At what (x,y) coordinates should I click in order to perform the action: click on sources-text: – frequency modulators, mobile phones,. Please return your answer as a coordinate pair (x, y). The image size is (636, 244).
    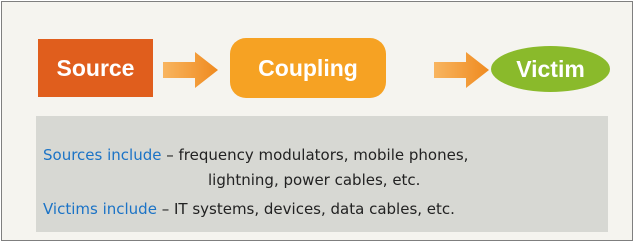
    Looking at the image, I should click on (315, 155).